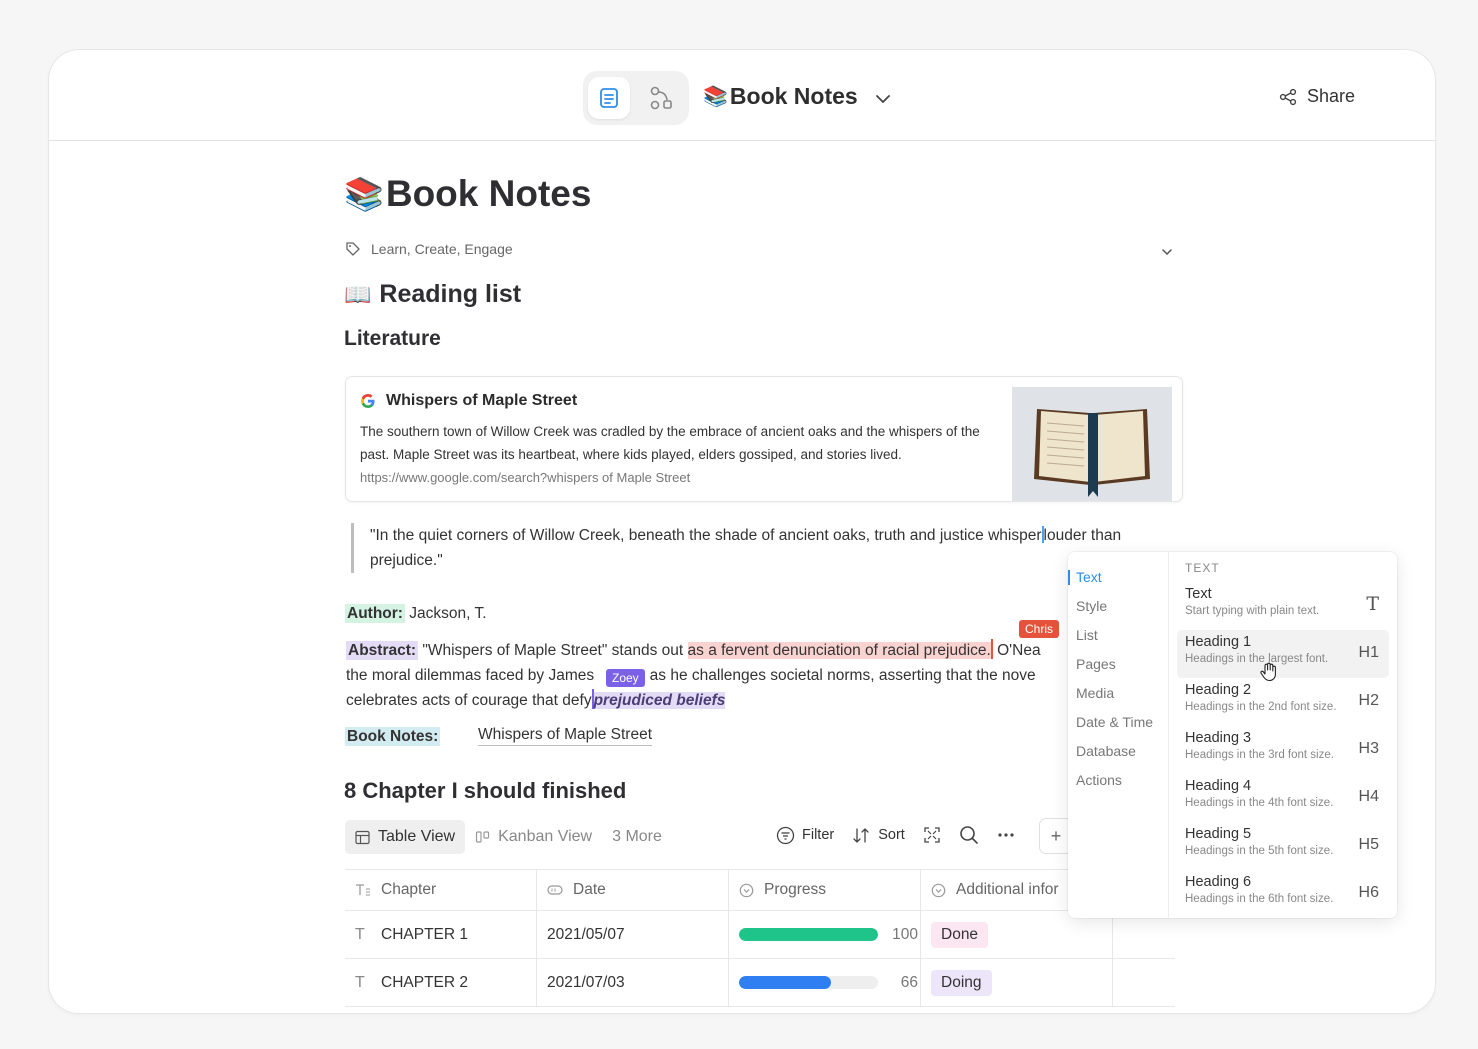 The image size is (1478, 1049). Describe the element at coordinates (1017, 982) in the screenshot. I see `status-cell: Doing` at that location.